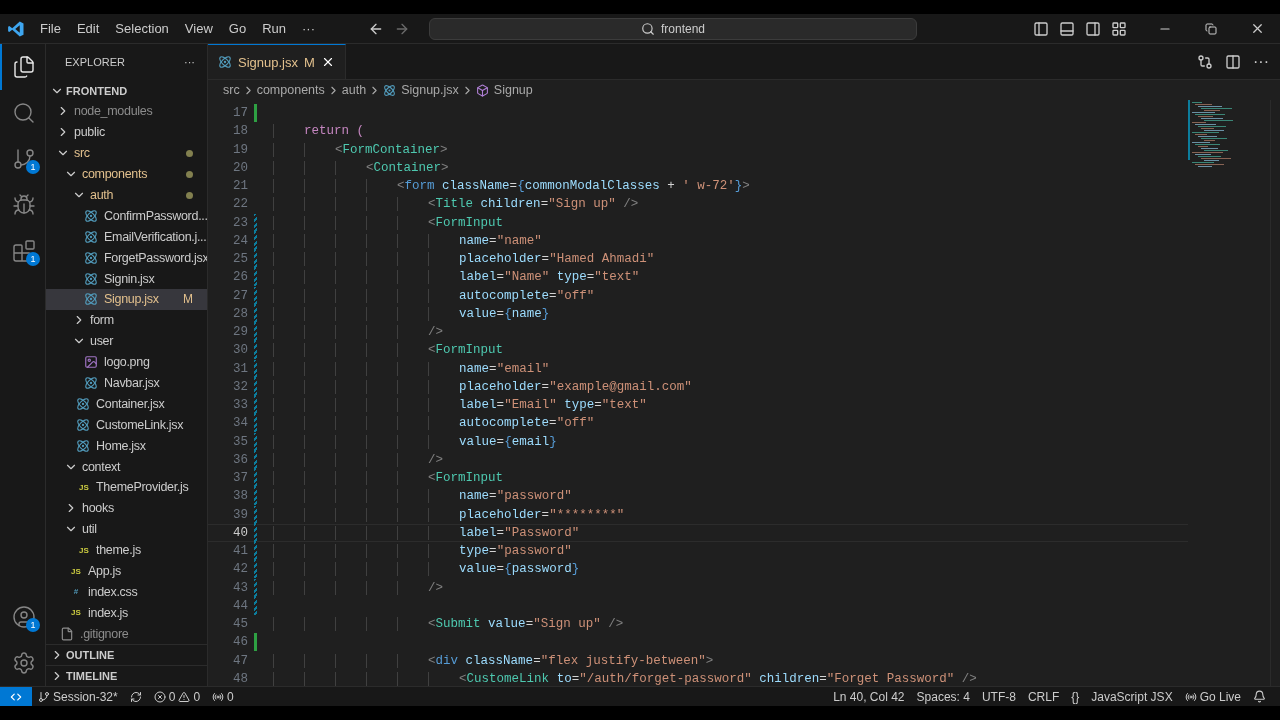 This screenshot has height=720, width=1280. I want to click on language-mode: JavaScript JSX, so click(1132, 696).